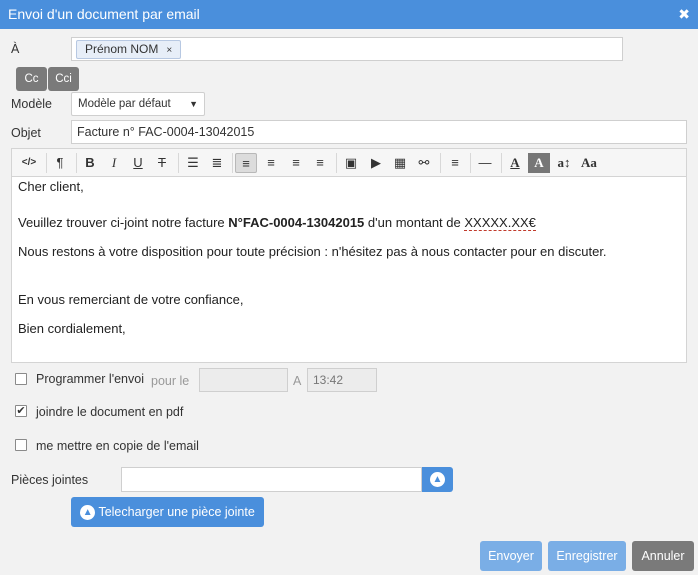  I want to click on strikethrough-icon: T, so click(162, 163).